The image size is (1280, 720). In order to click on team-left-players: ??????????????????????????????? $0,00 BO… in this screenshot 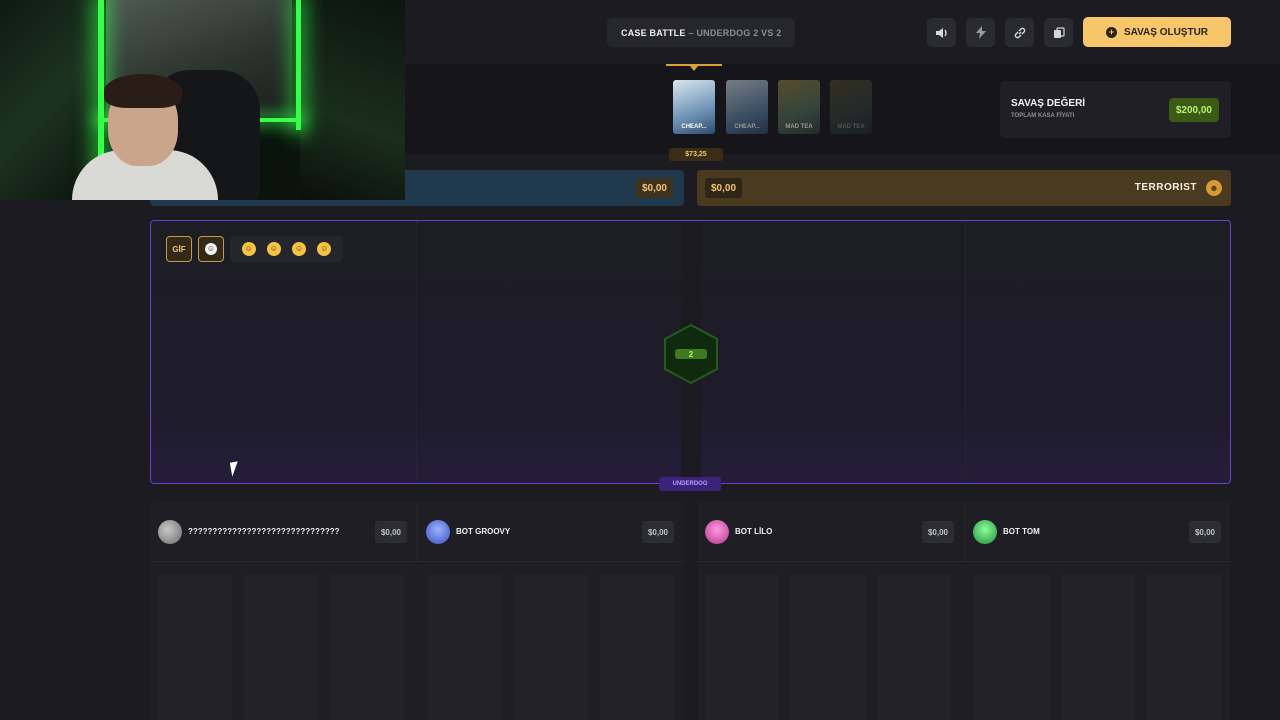, I will do `click(417, 611)`.